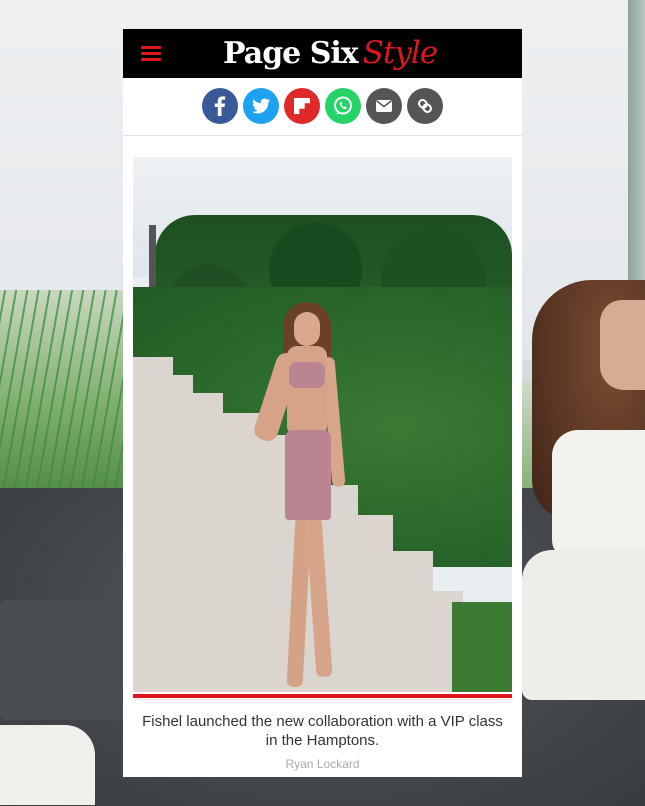 This screenshot has width=645, height=806. What do you see at coordinates (308, 475) in the screenshot?
I see `person-shorts` at bounding box center [308, 475].